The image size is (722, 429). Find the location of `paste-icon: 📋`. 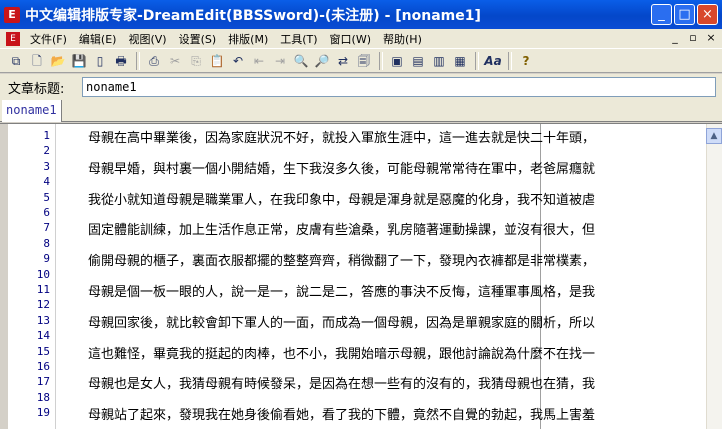

paste-icon: 📋 is located at coordinates (217, 61).